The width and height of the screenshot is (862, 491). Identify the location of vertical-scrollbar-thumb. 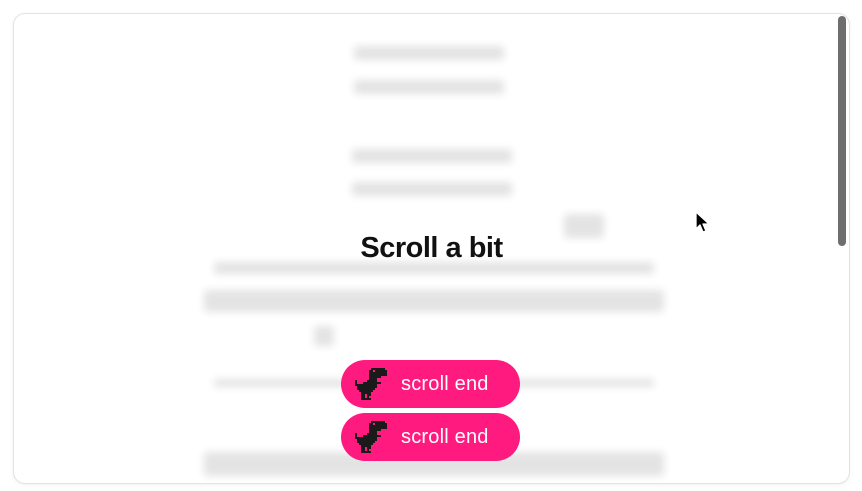
(842, 131).